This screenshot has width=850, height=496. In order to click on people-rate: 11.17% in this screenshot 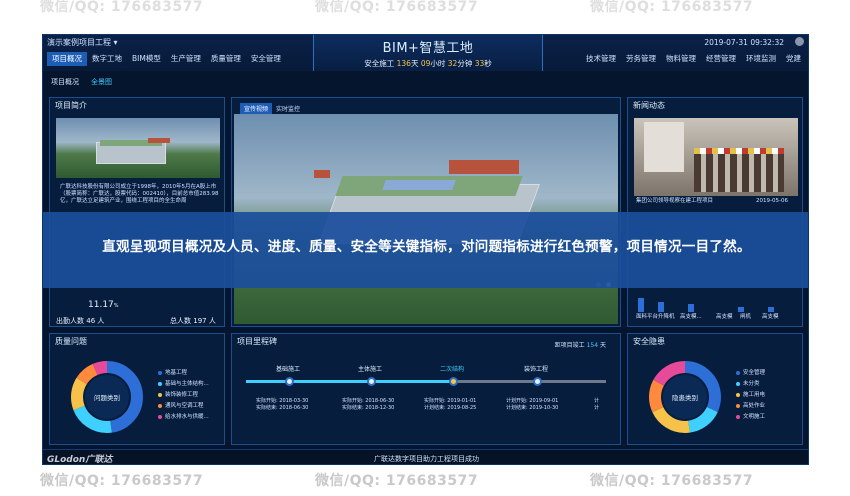, I will do `click(103, 305)`.